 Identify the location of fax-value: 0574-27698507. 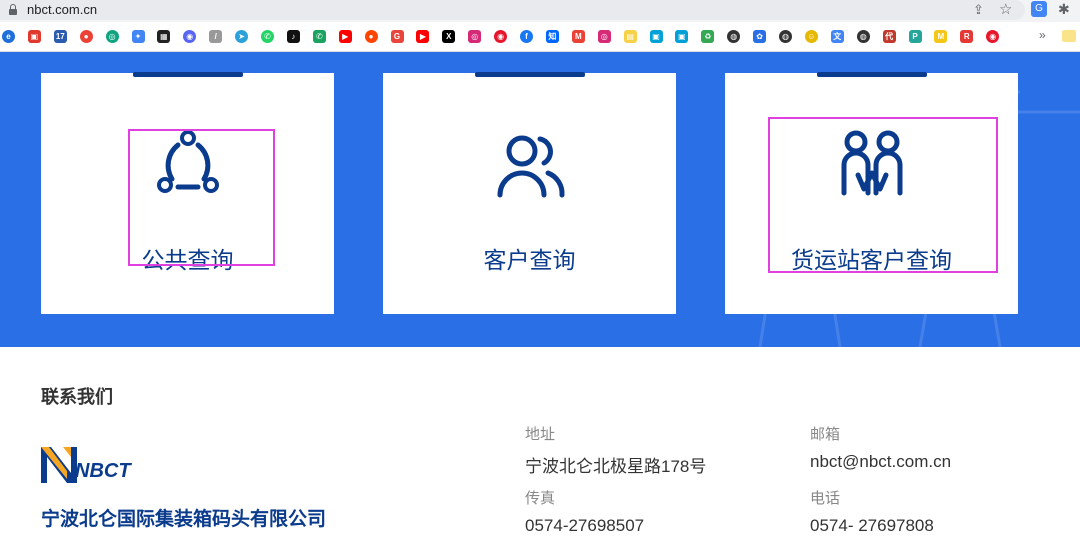
(585, 525).